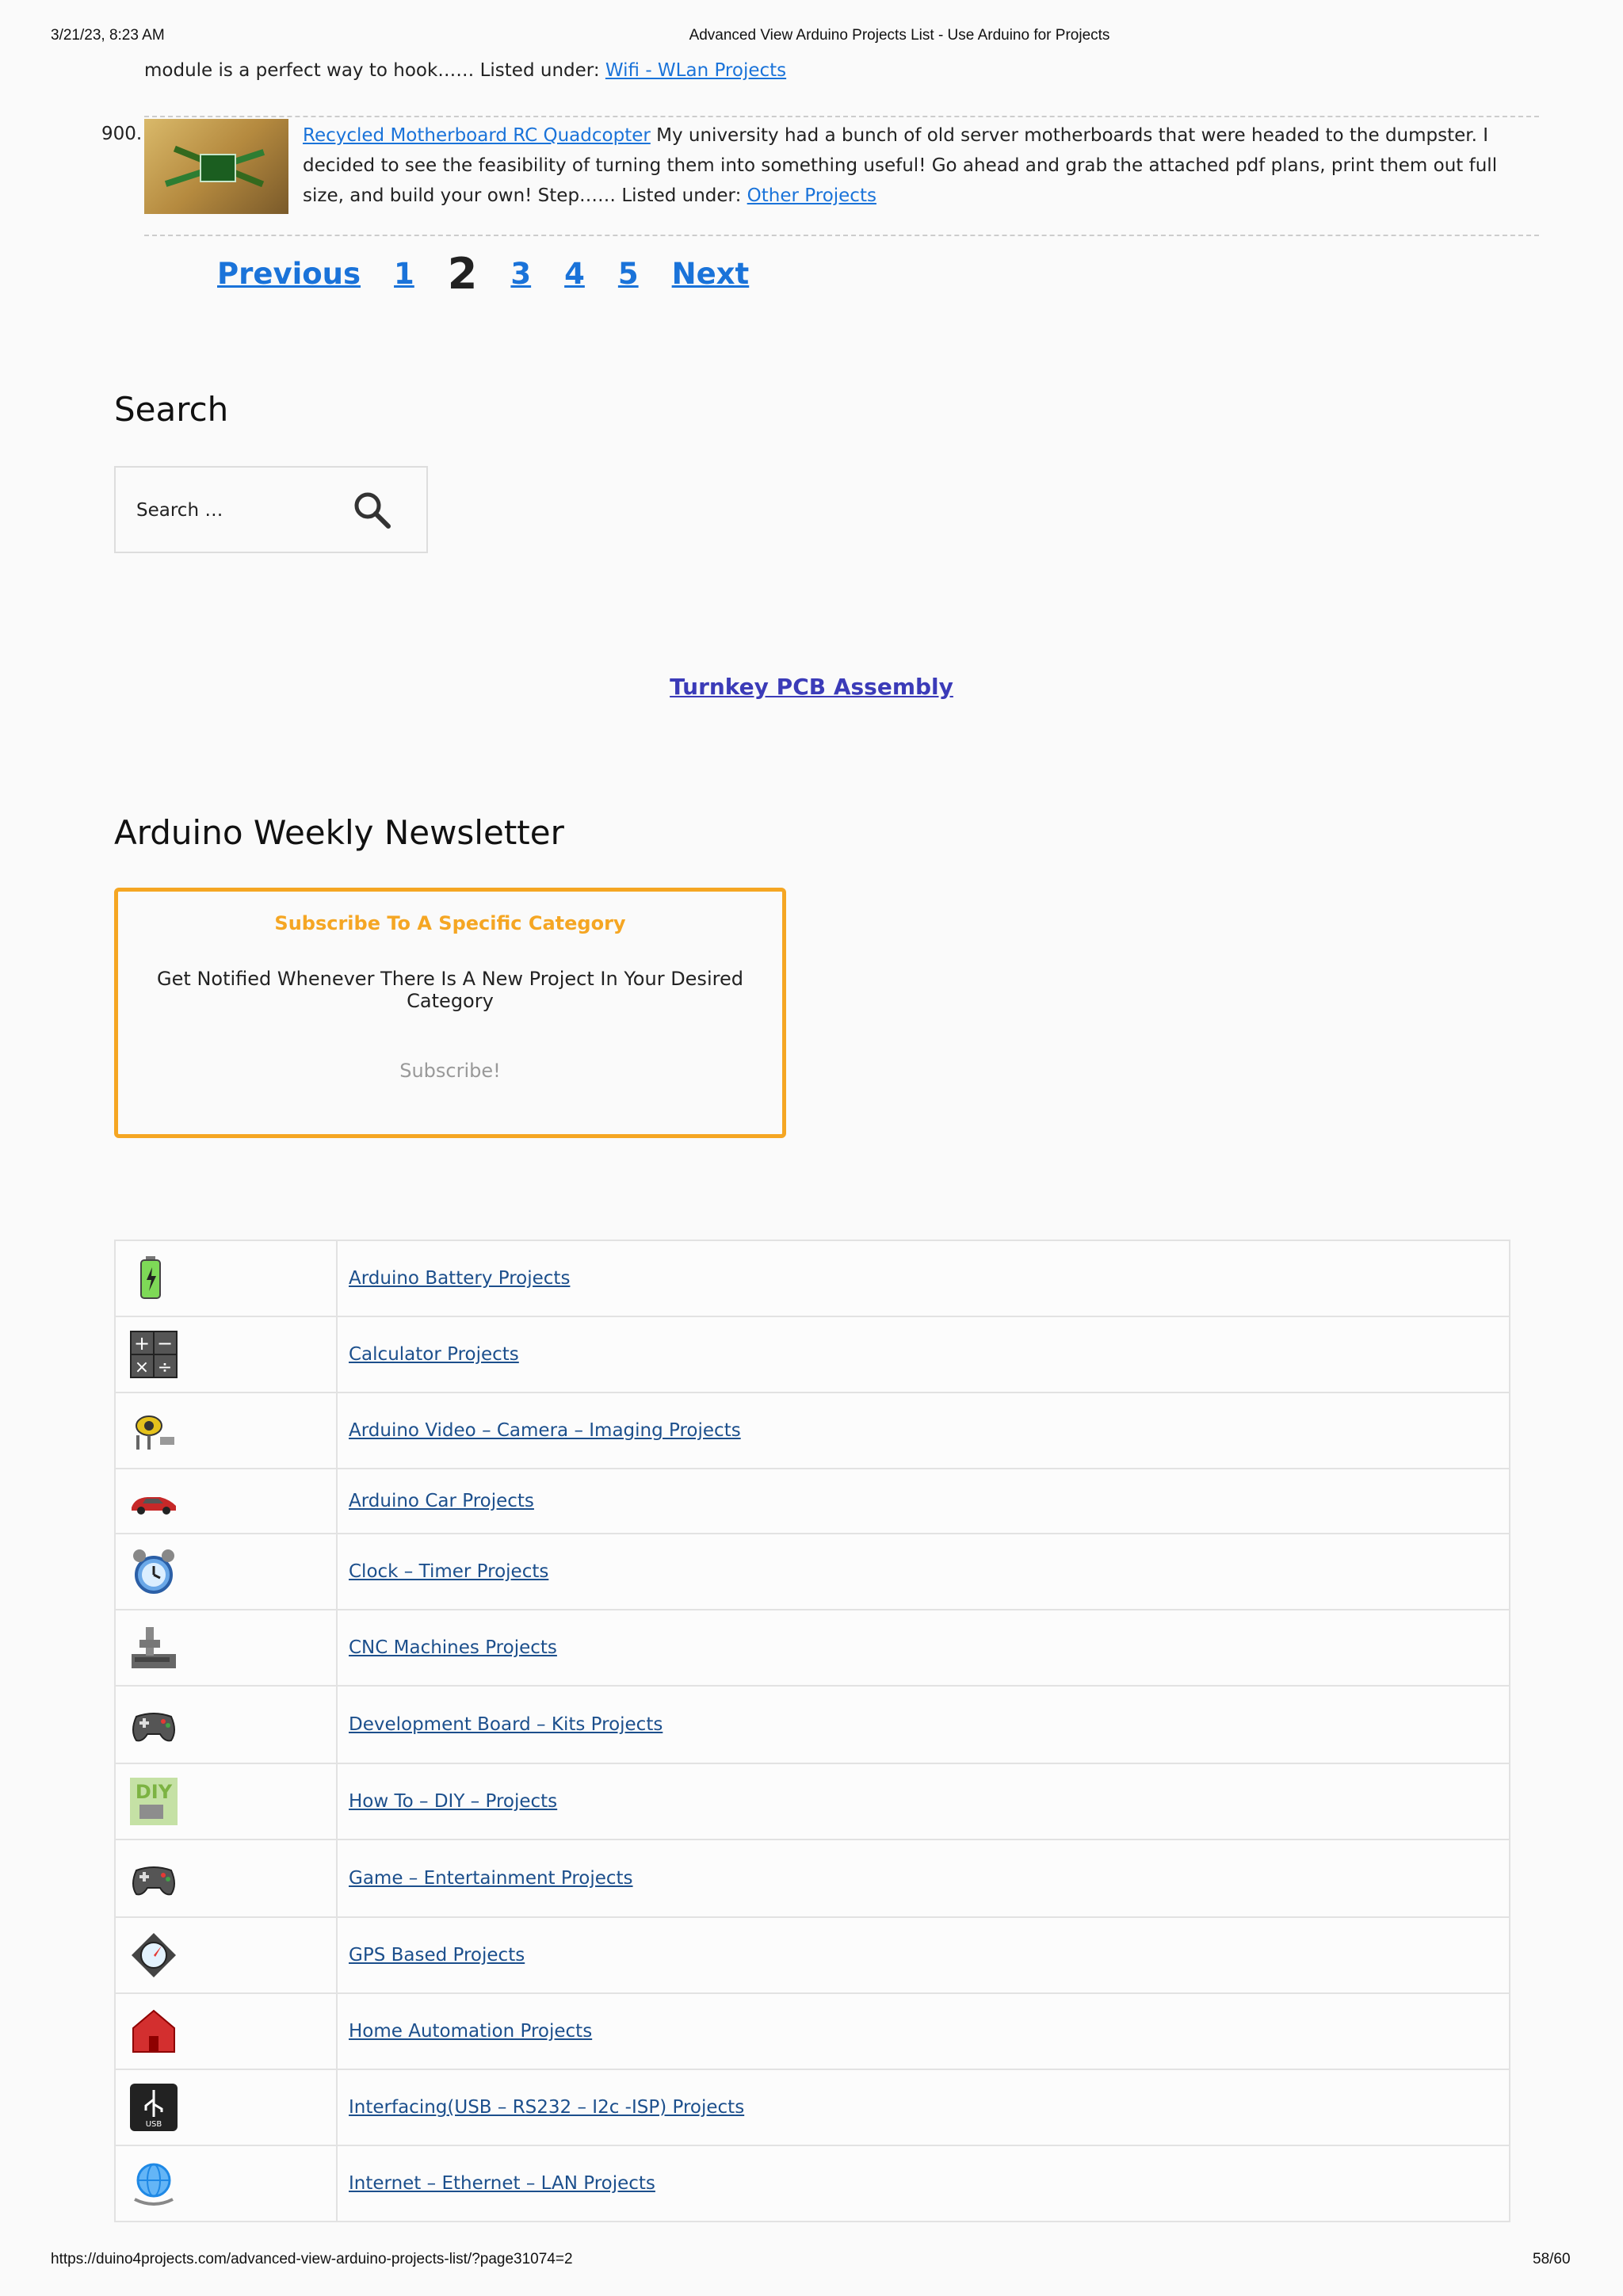 This screenshot has height=2296, width=1623. I want to click on camera-icon, so click(153, 1430).